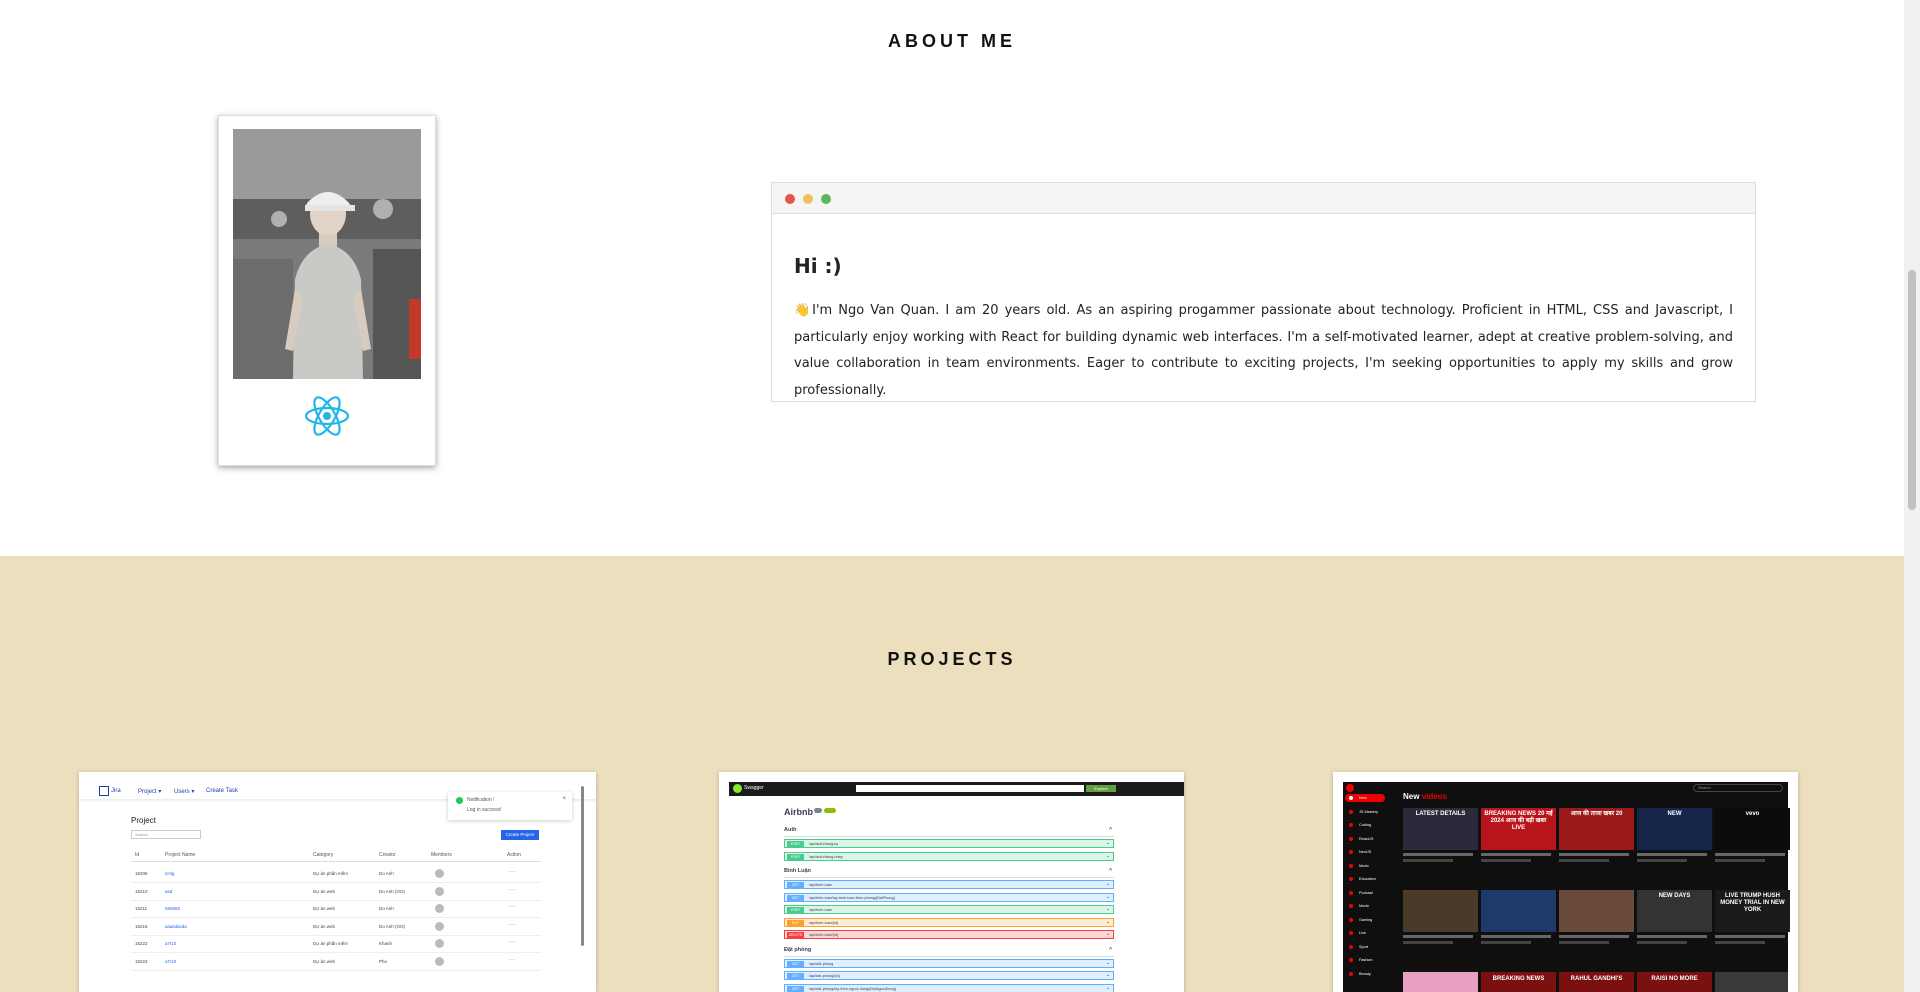 The width and height of the screenshot is (1920, 992). I want to click on oas-badge, so click(830, 810).